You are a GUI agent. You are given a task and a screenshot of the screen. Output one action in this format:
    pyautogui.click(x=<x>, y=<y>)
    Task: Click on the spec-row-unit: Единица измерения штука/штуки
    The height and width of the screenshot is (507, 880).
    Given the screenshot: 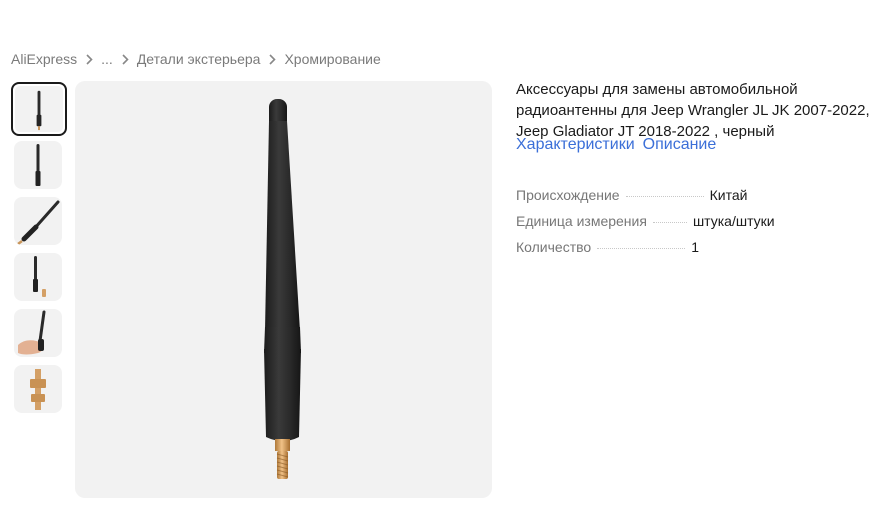 What is the action you would take?
    pyautogui.click(x=666, y=226)
    